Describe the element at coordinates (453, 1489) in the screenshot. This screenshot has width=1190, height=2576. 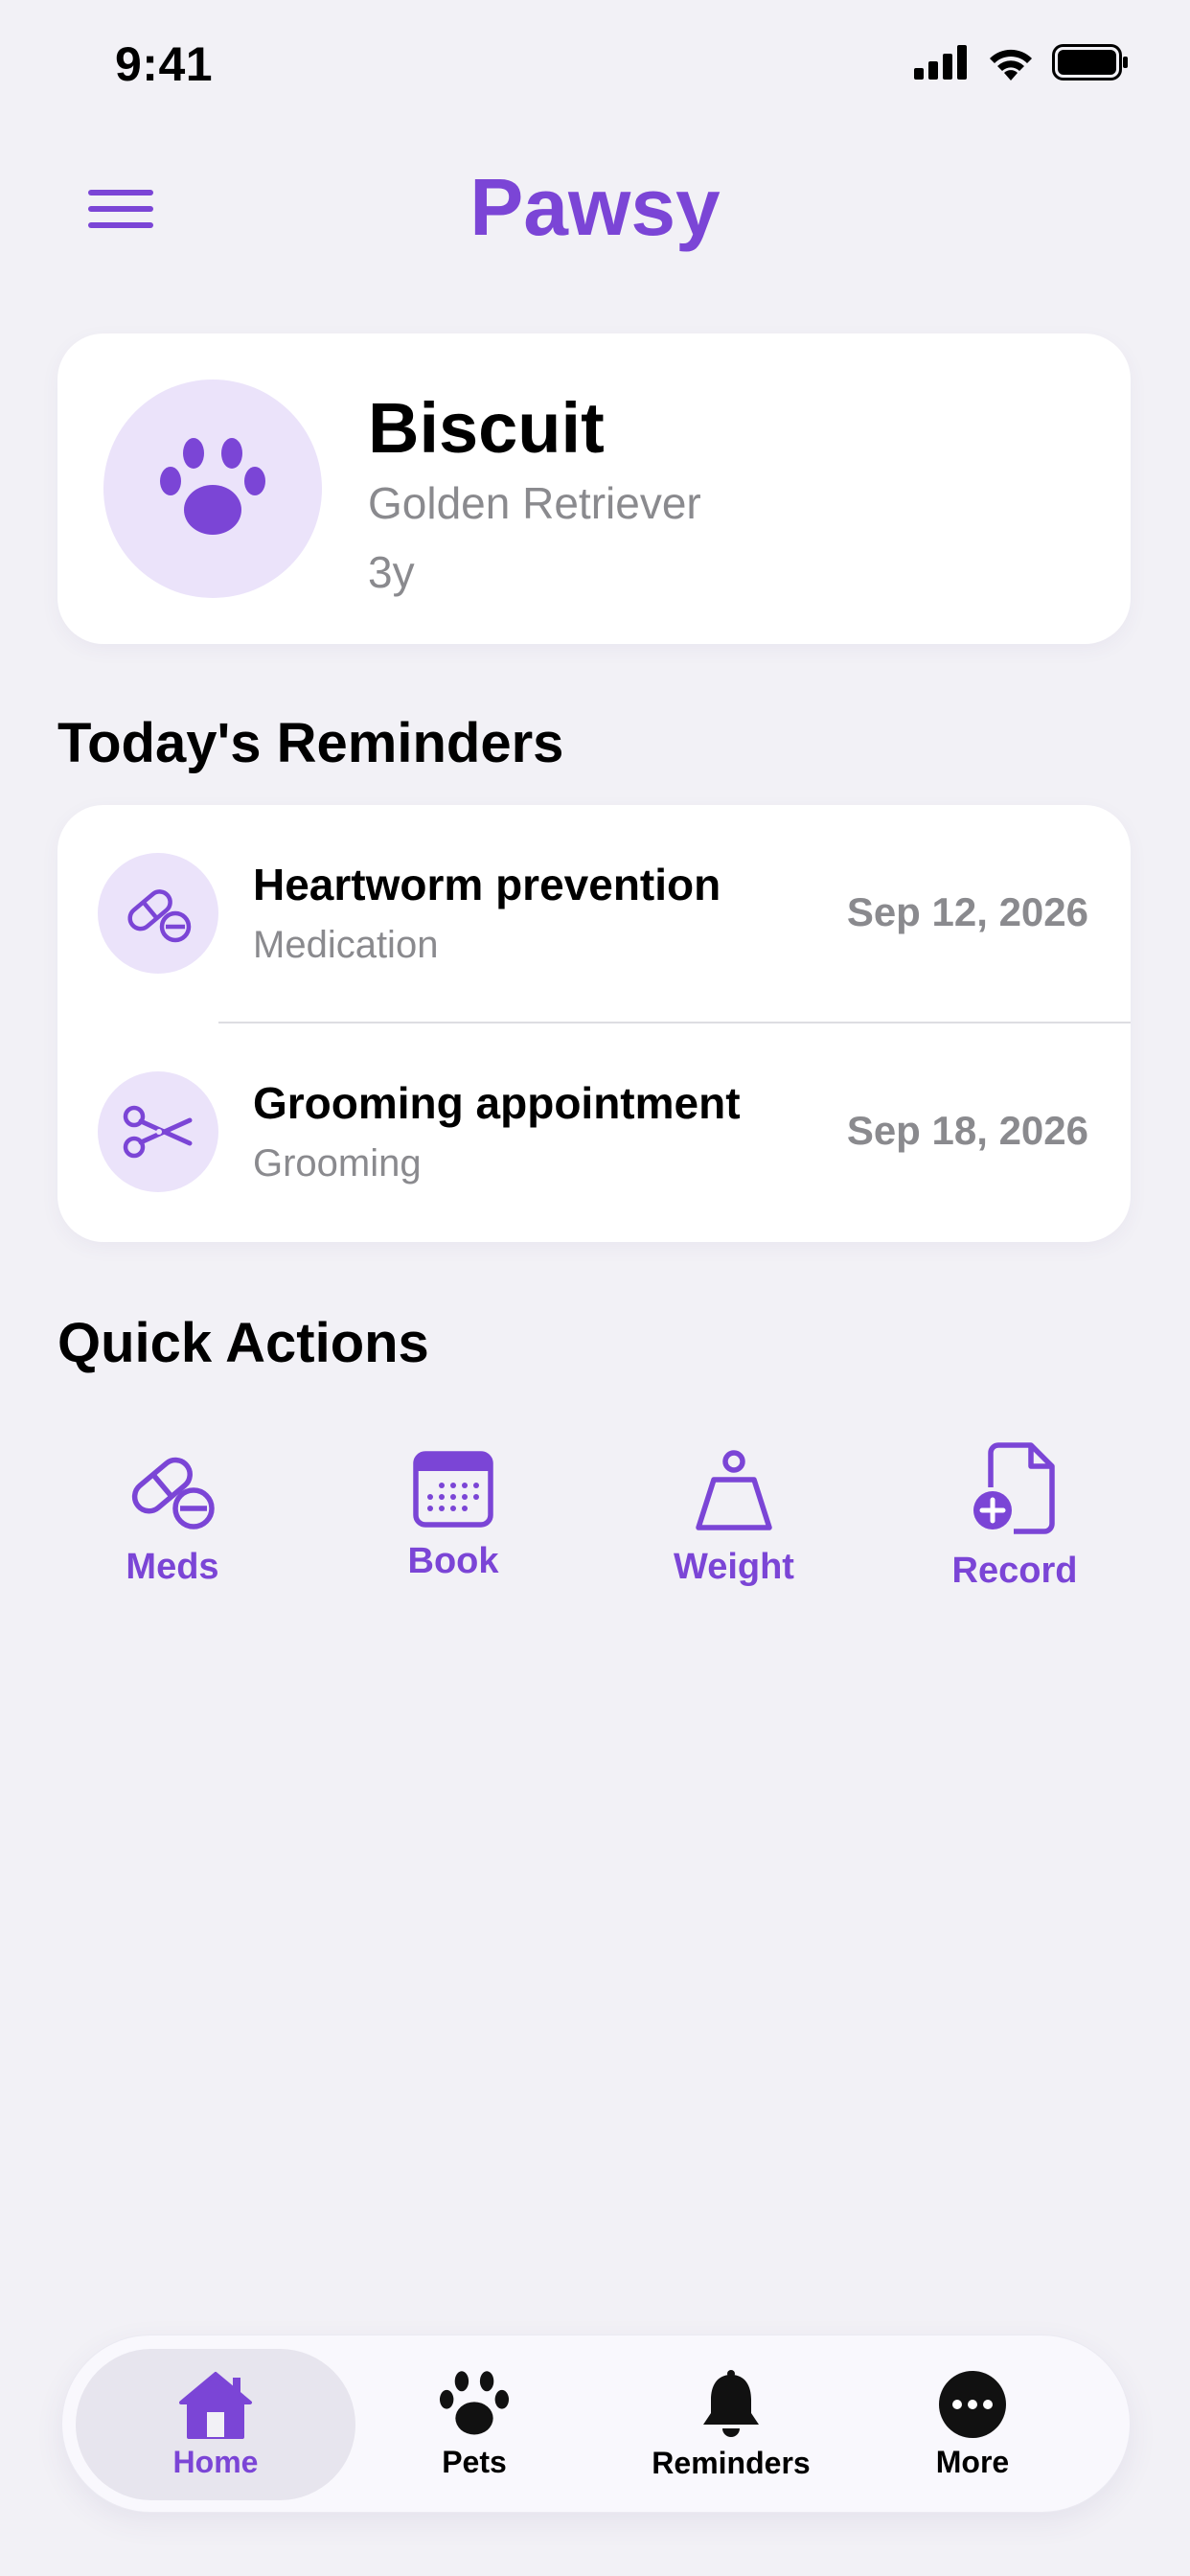
I see `calendar-icon` at that location.